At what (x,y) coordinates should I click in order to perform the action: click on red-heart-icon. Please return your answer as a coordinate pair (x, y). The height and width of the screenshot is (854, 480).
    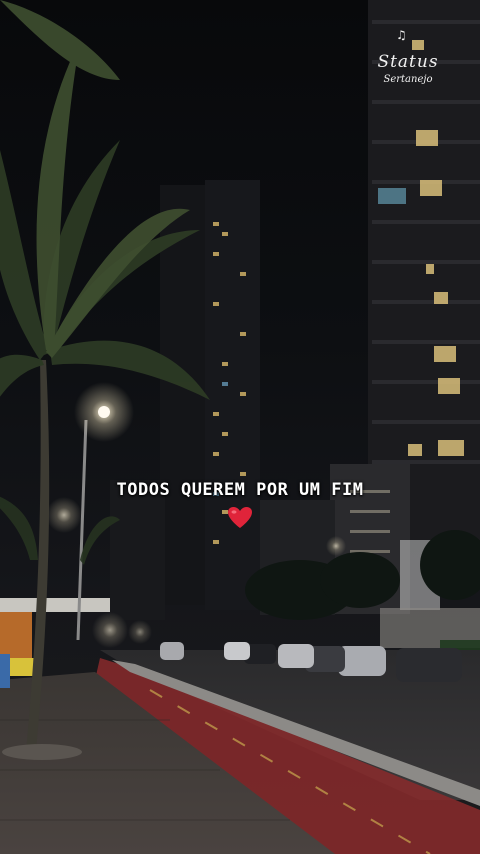
    Looking at the image, I should click on (240, 517).